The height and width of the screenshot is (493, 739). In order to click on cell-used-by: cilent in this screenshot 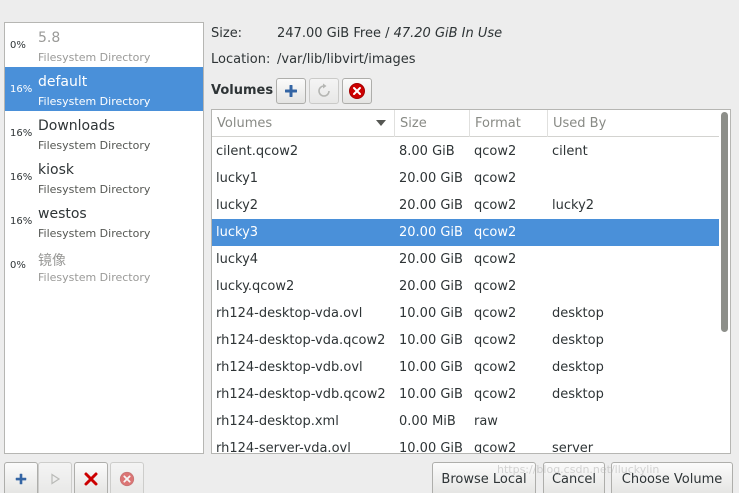, I will do `click(570, 151)`.